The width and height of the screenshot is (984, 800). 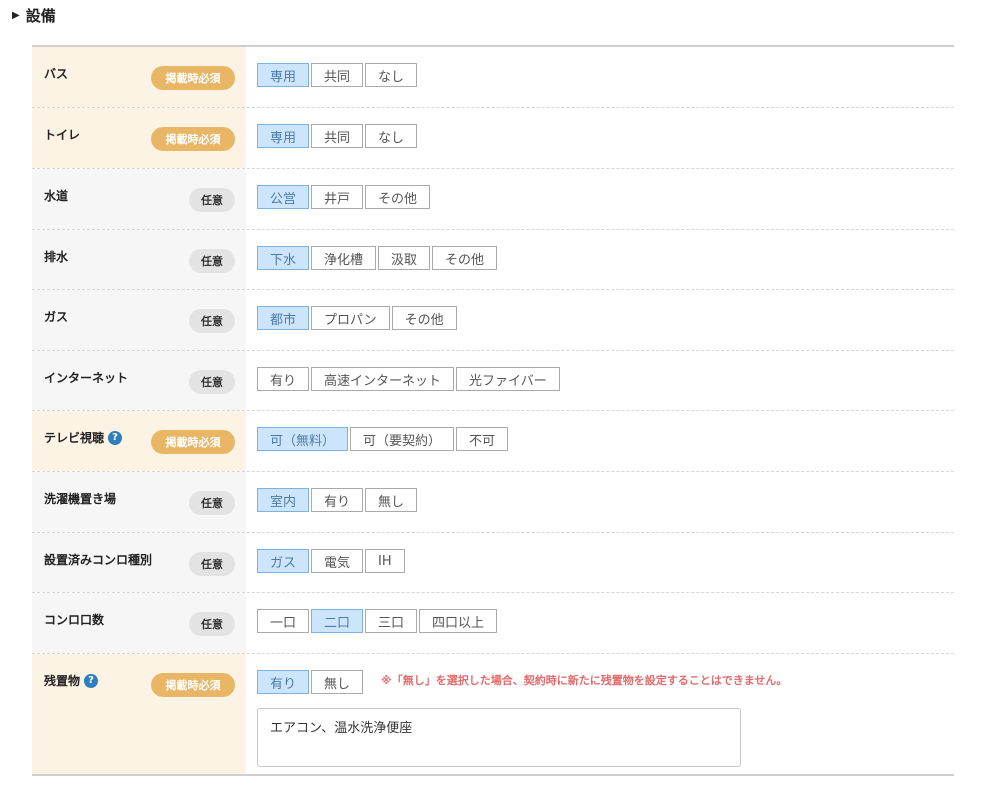 I want to click on option-button: 可（無料）, so click(x=303, y=439).